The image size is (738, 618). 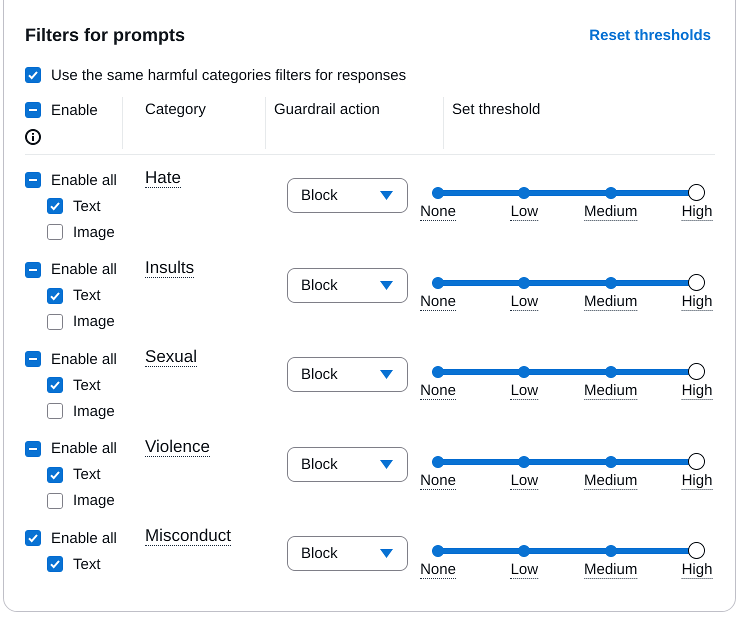 What do you see at coordinates (105, 35) in the screenshot?
I see `section-title: Filters for prompts` at bounding box center [105, 35].